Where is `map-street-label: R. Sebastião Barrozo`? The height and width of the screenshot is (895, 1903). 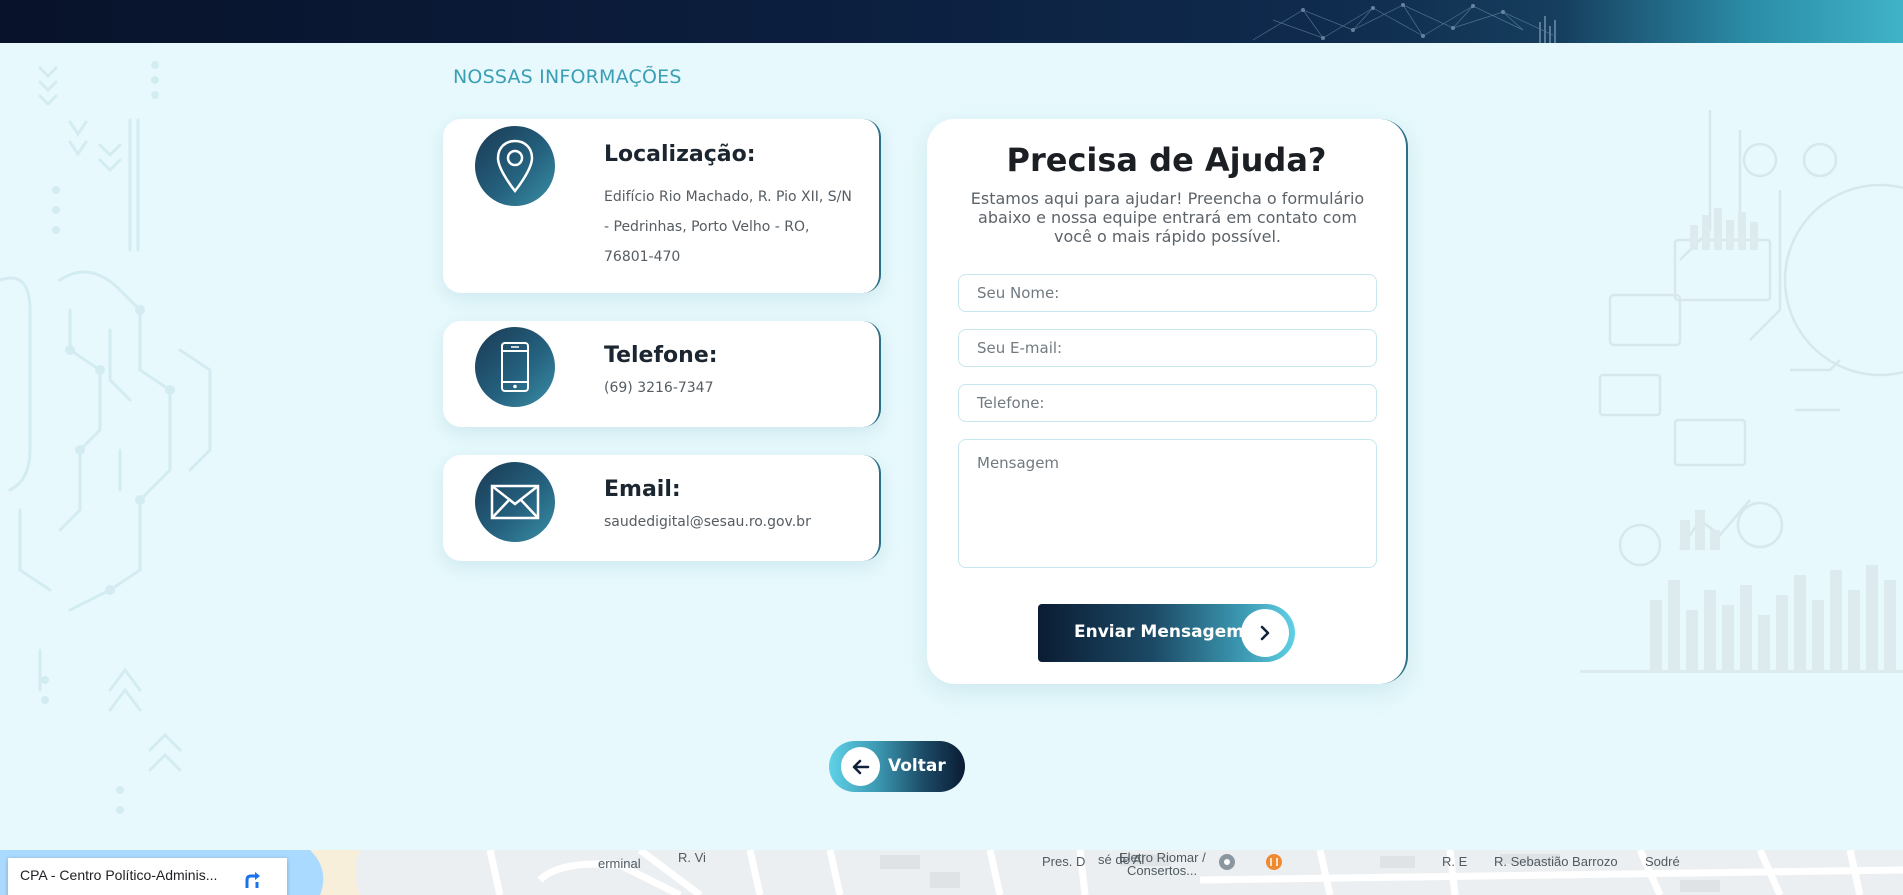 map-street-label: R. Sebastião Barrozo is located at coordinates (1556, 861).